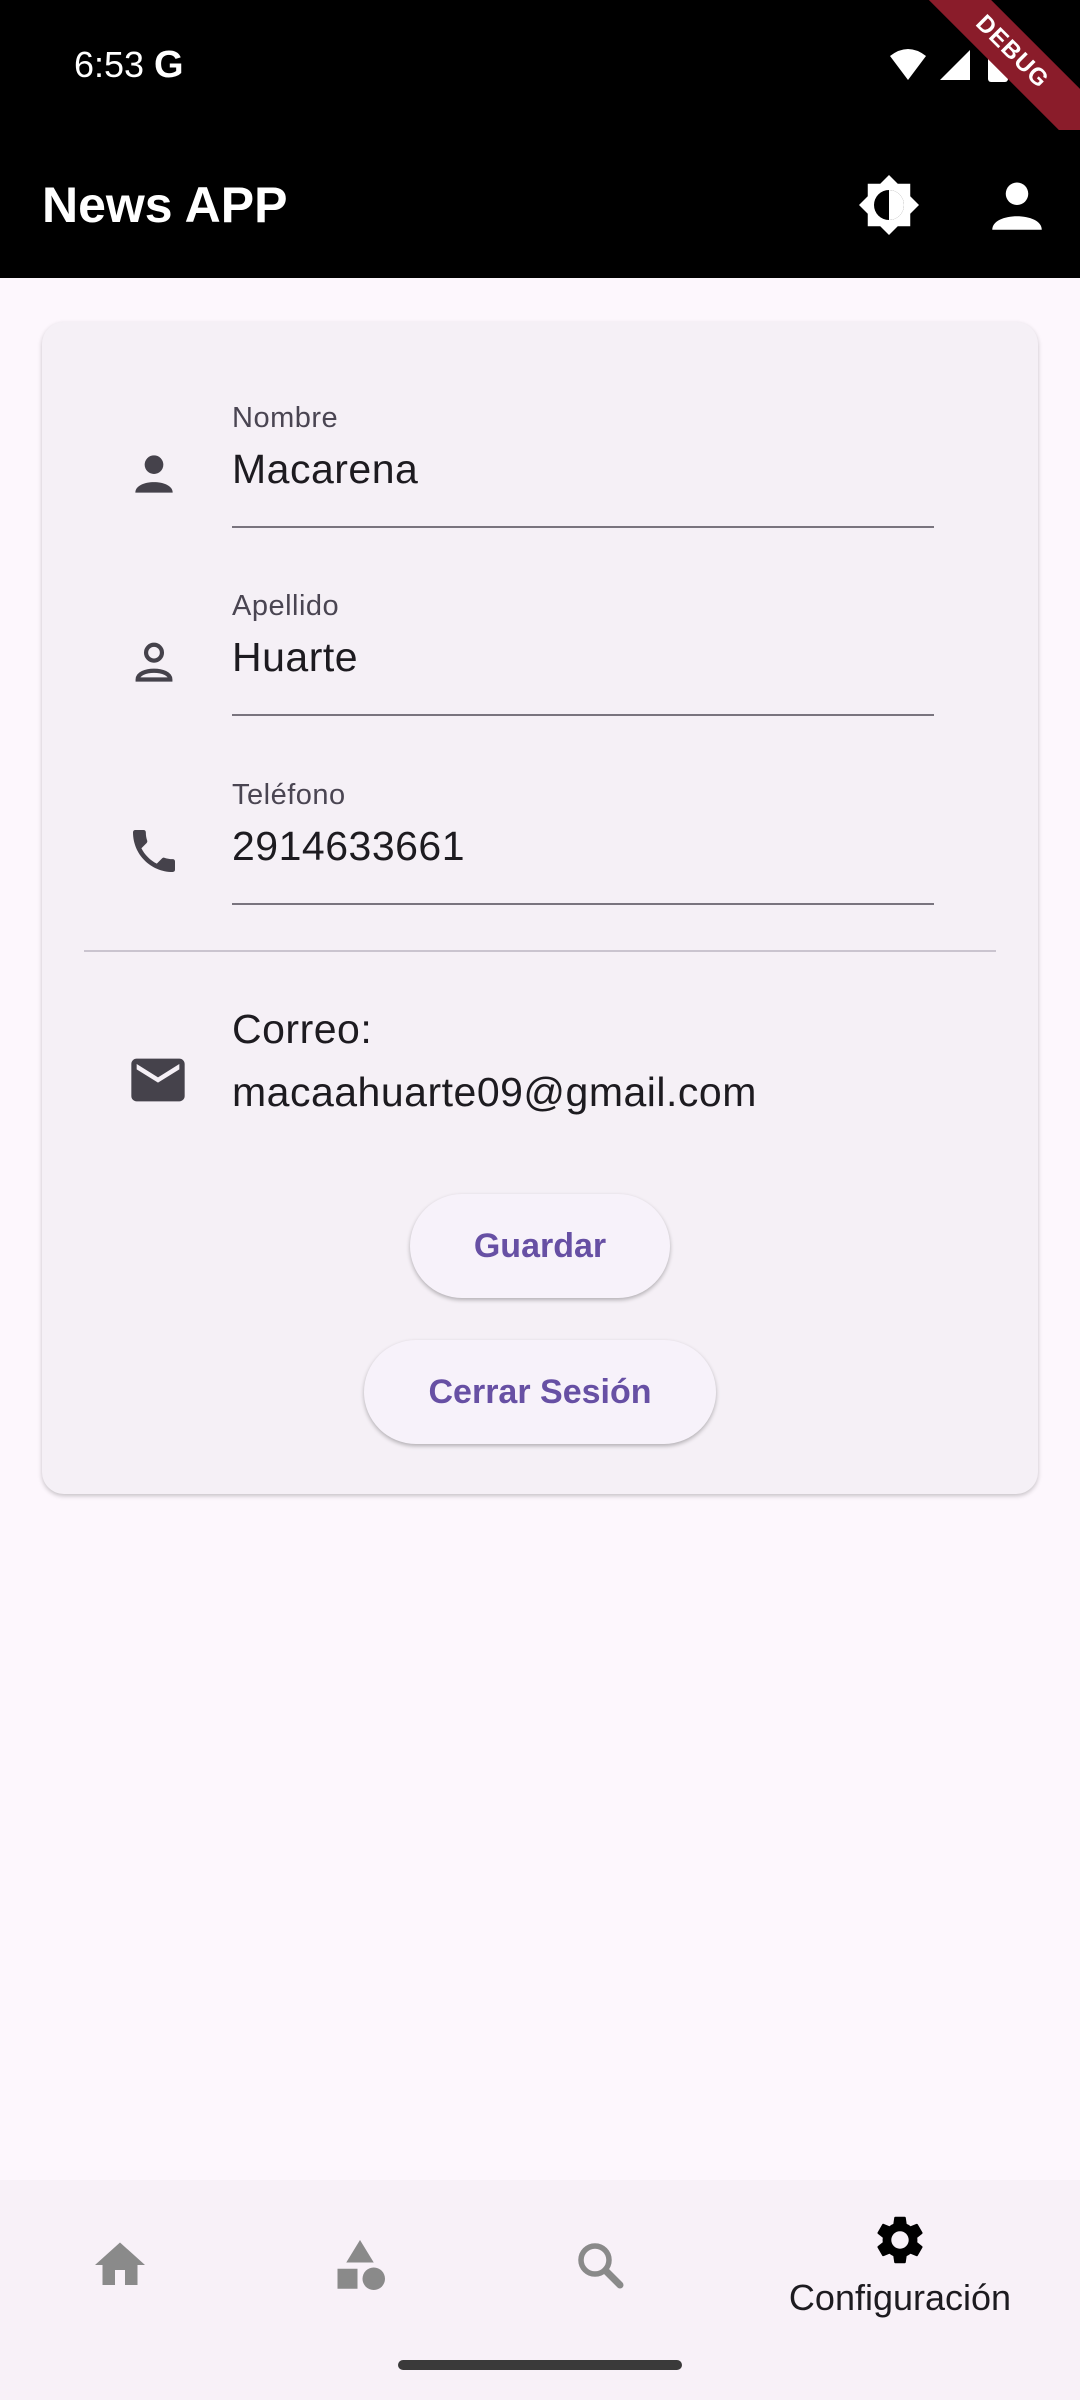  Describe the element at coordinates (494, 1061) in the screenshot. I see `email-text: Correo: macaahuarte09@gmail.com` at that location.